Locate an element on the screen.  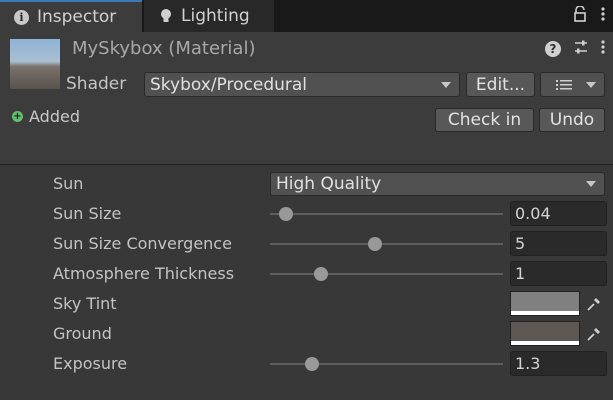
shader-dropdown: Skybox/Procedural is located at coordinates (302, 84).